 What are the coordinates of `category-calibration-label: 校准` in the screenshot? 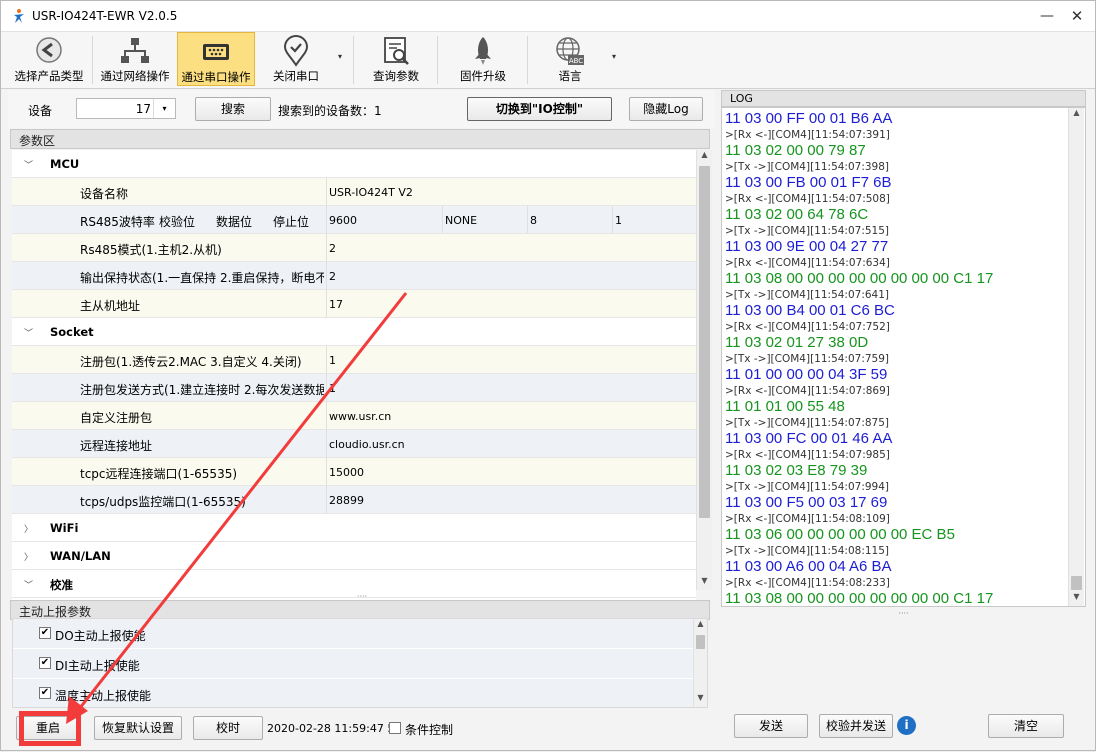 It's located at (61, 585).